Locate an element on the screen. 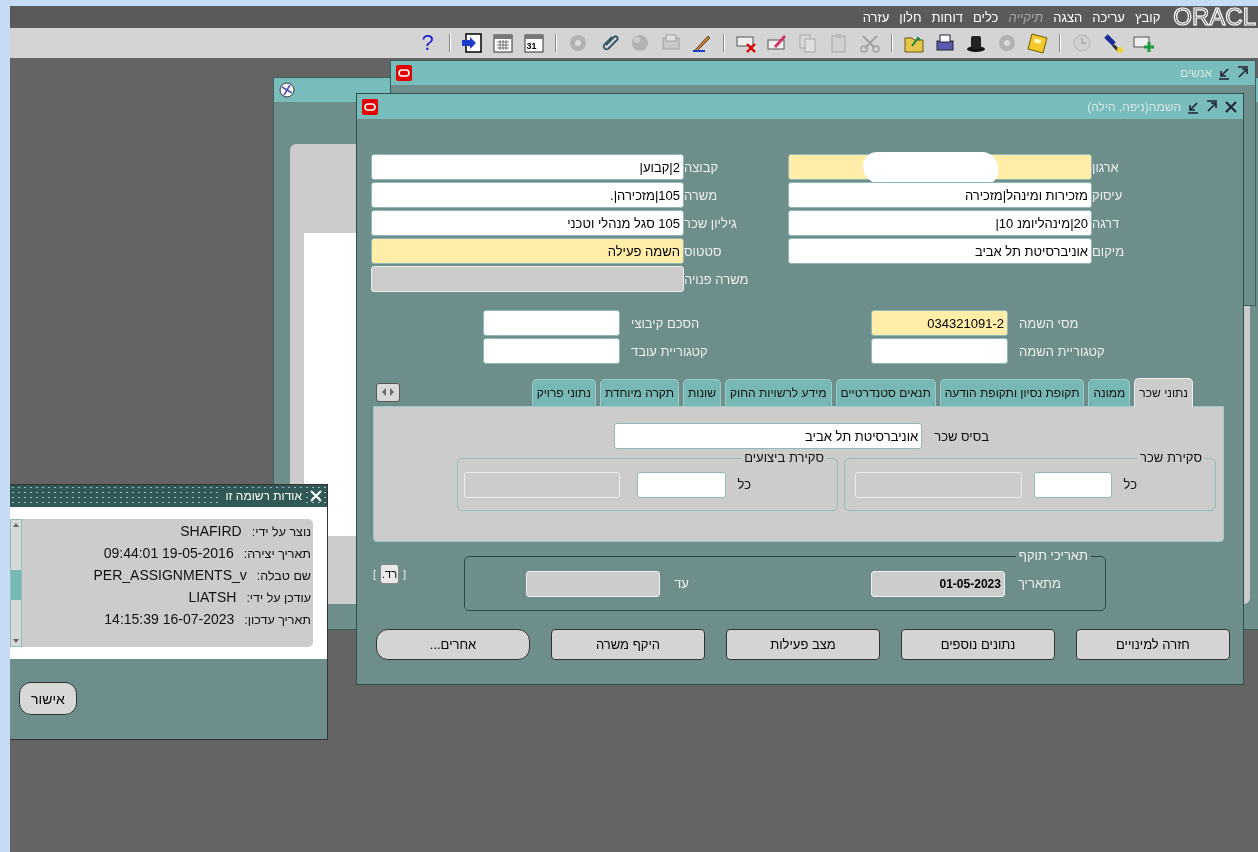  tab: מידע לרשויות החוק is located at coordinates (778, 392).